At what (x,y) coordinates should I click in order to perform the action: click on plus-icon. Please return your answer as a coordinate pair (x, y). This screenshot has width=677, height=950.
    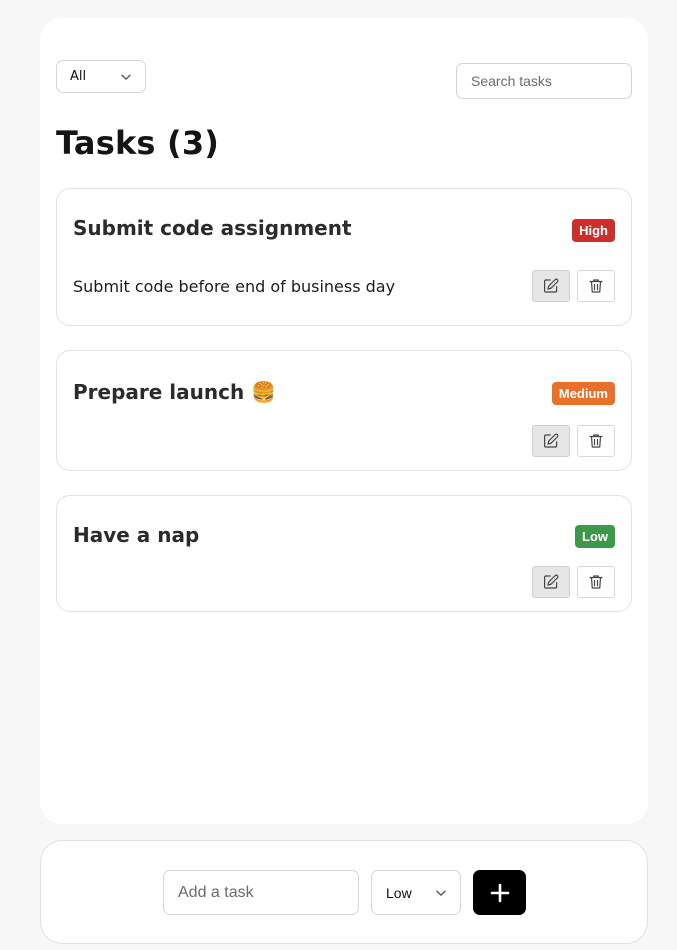
    Looking at the image, I should click on (499, 892).